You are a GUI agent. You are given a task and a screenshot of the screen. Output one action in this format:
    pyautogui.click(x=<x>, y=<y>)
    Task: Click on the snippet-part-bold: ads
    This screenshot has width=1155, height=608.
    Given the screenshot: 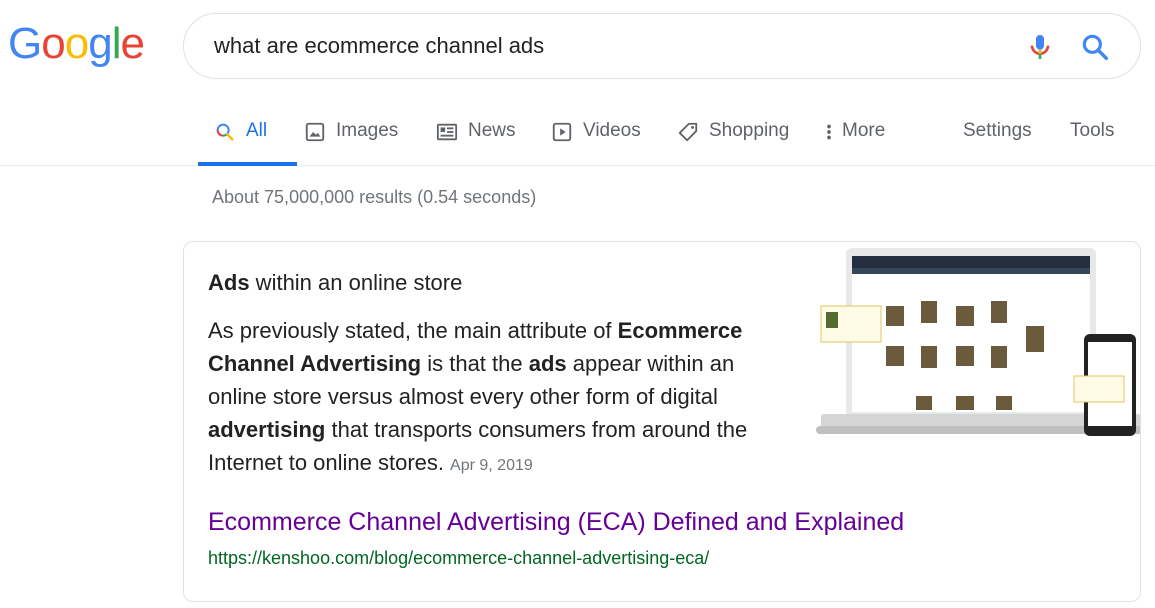 What is the action you would take?
    pyautogui.click(x=547, y=363)
    